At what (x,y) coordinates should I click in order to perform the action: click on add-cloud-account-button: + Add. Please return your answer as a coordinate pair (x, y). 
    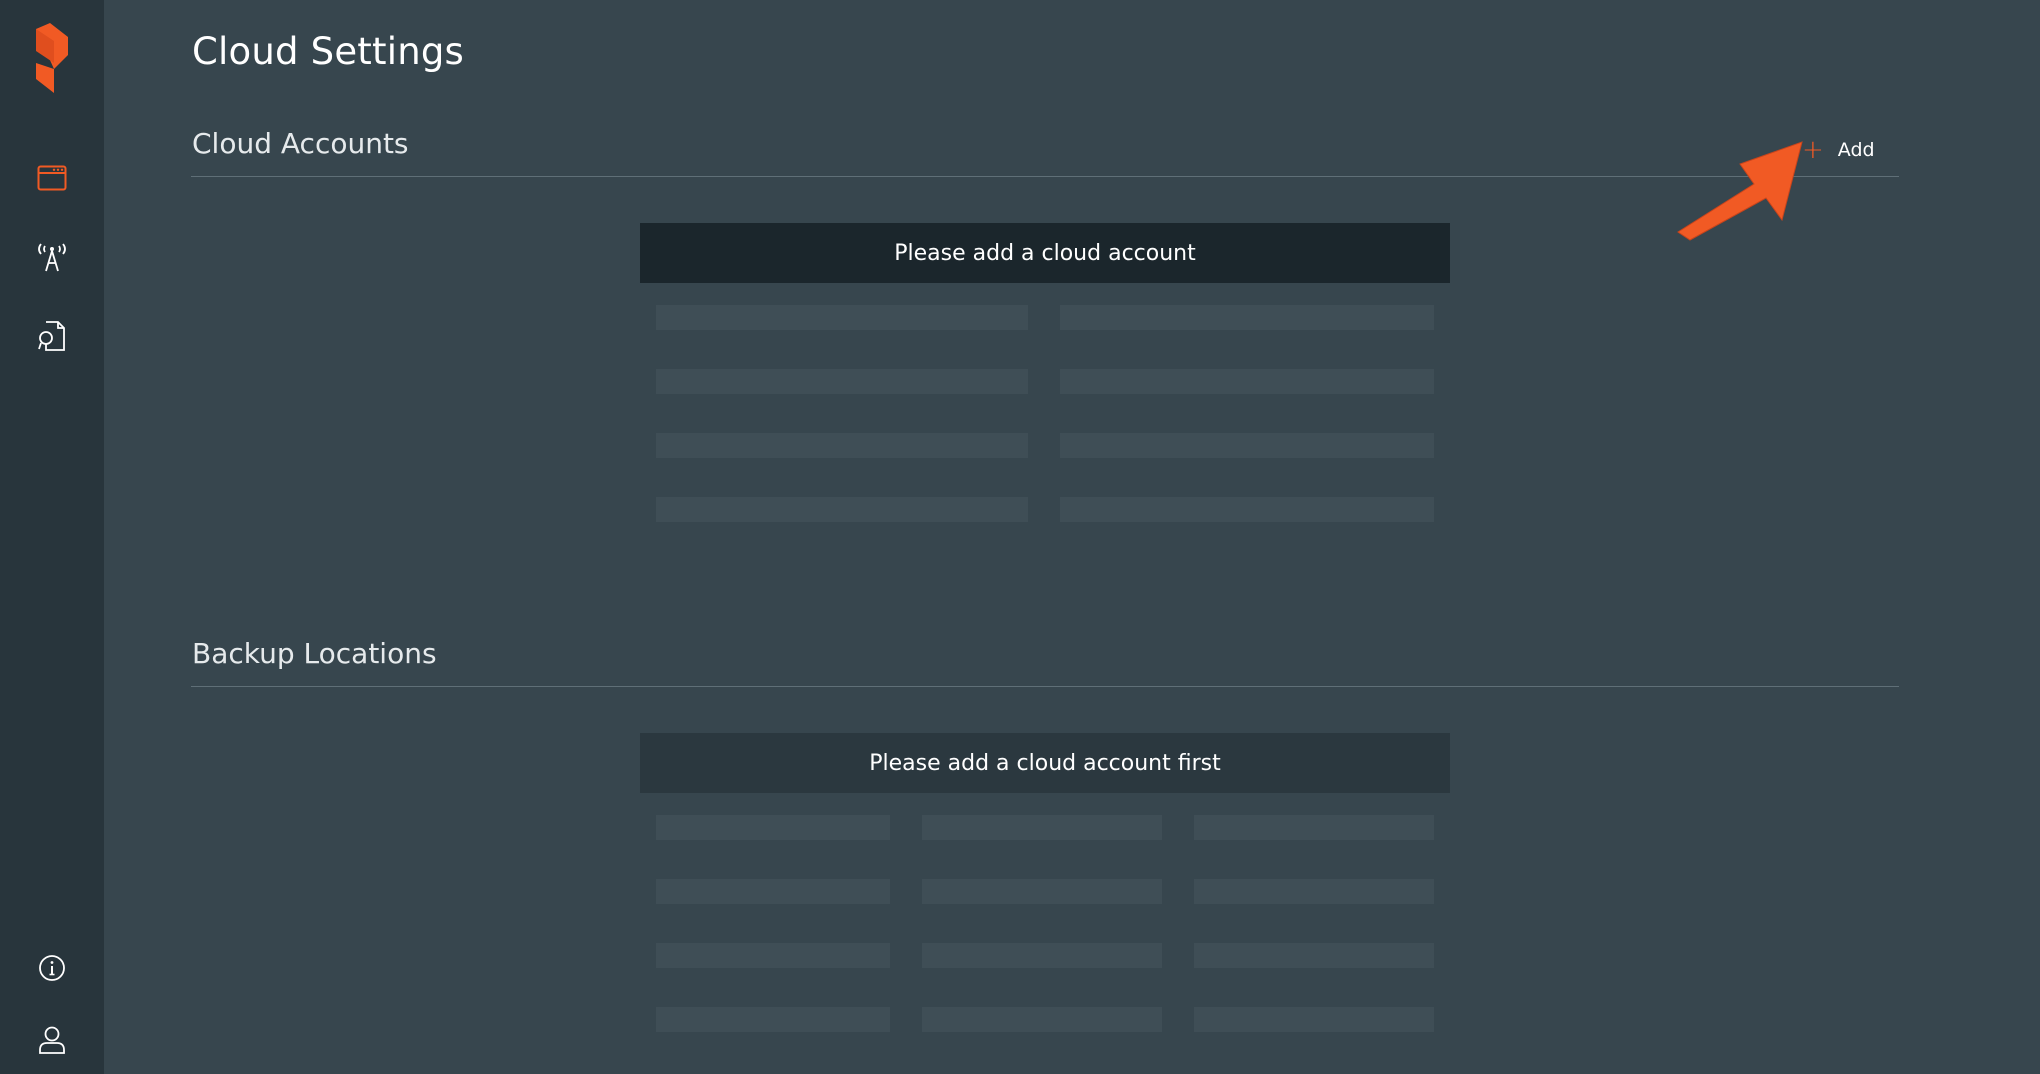
    Looking at the image, I should click on (1838, 150).